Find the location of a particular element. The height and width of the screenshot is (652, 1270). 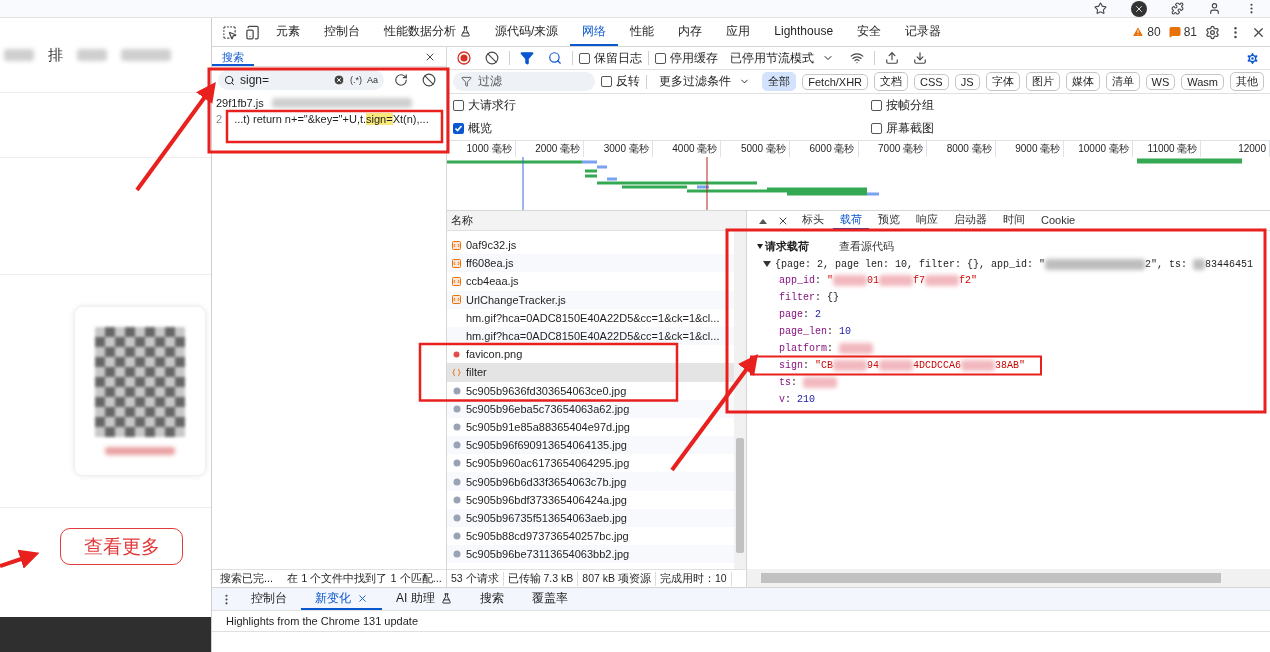

detail-tab: 时间 is located at coordinates (1014, 220).